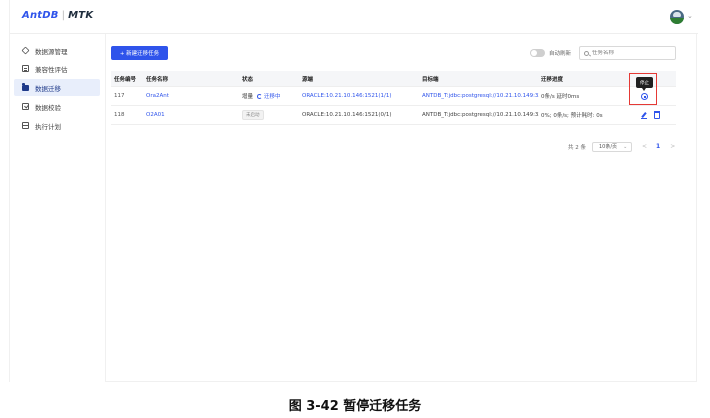 This screenshot has width=710, height=418. What do you see at coordinates (354, 17) in the screenshot?
I see `top-bar: AntDB | MTK ⌄` at bounding box center [354, 17].